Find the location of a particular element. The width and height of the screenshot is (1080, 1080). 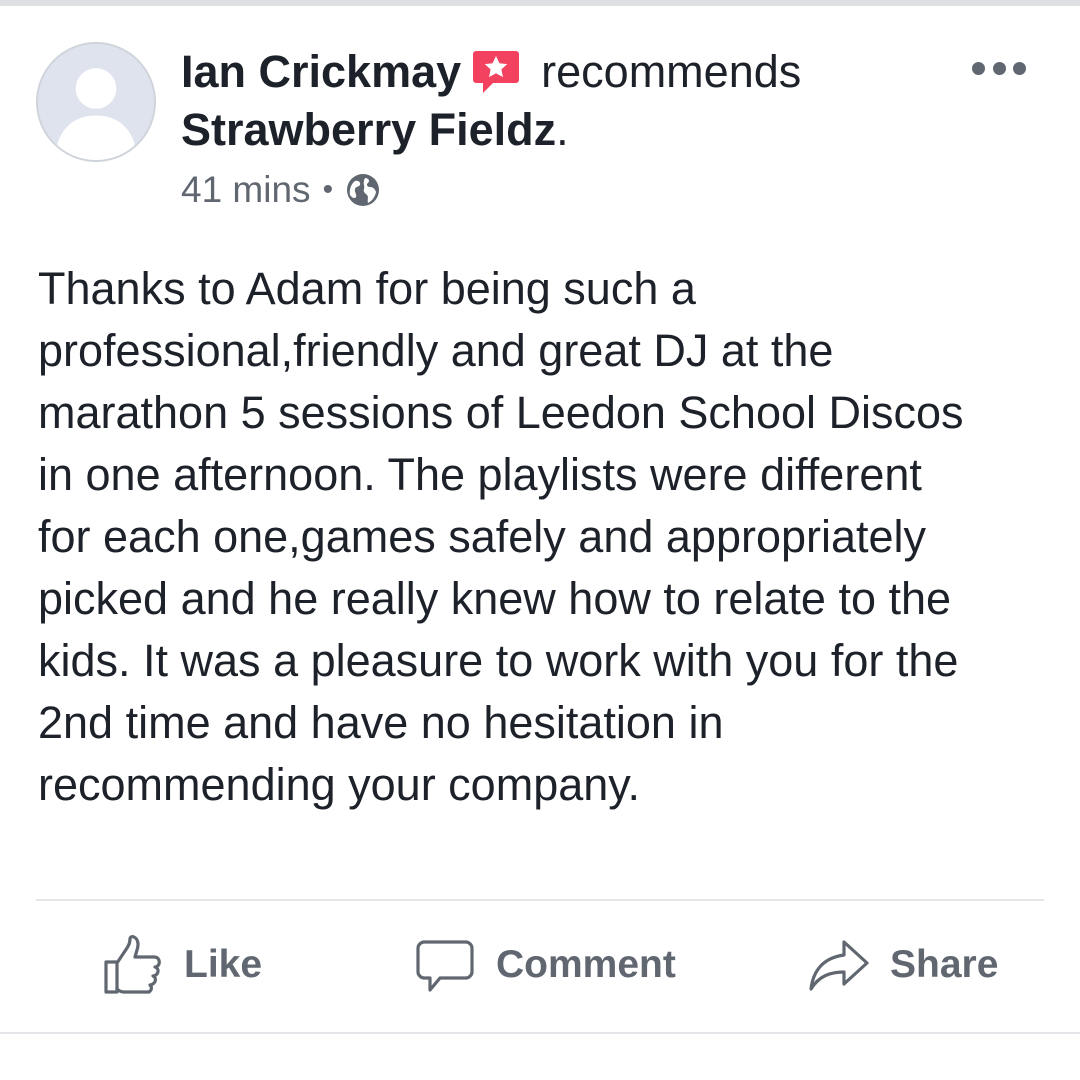

timestamp: 41 mins is located at coordinates (246, 190).